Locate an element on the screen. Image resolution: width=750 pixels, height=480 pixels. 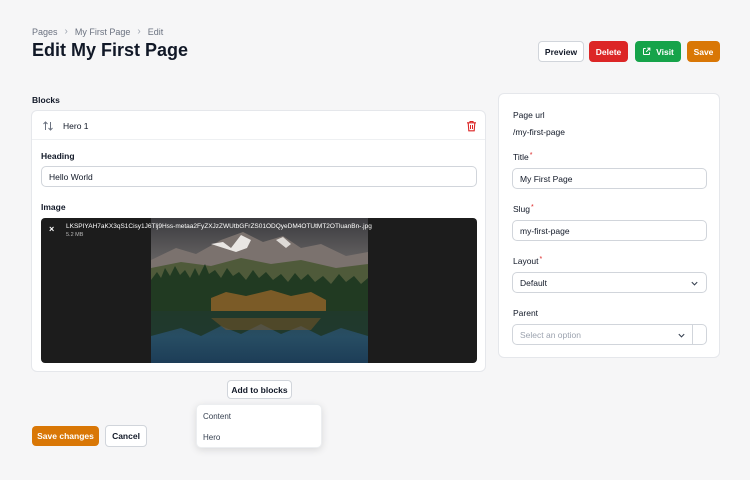
remove-file-icon: × is located at coordinates (51, 229).